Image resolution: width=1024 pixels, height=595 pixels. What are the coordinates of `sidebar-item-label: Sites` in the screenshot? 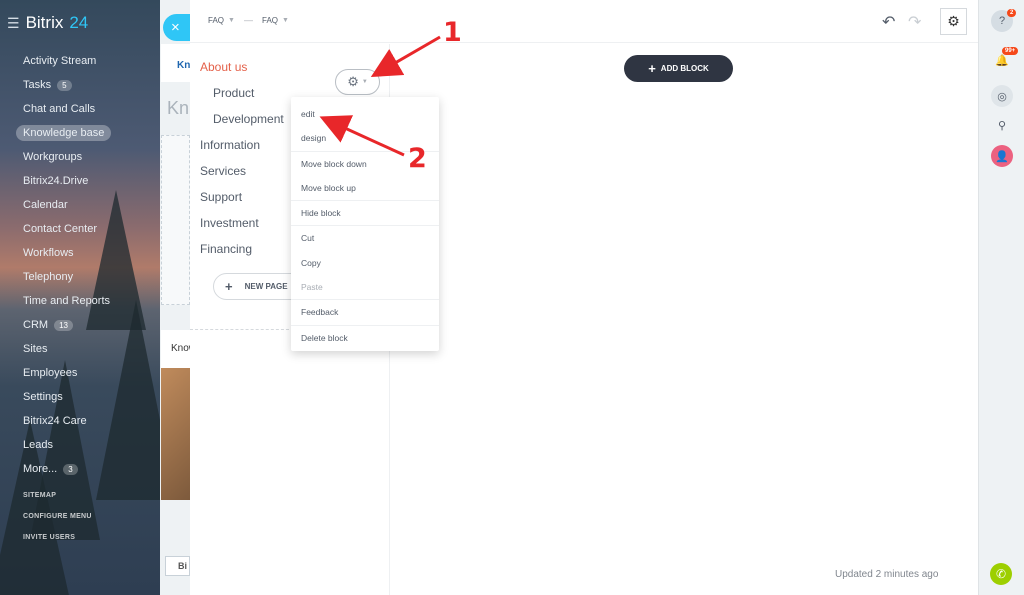 It's located at (35, 349).